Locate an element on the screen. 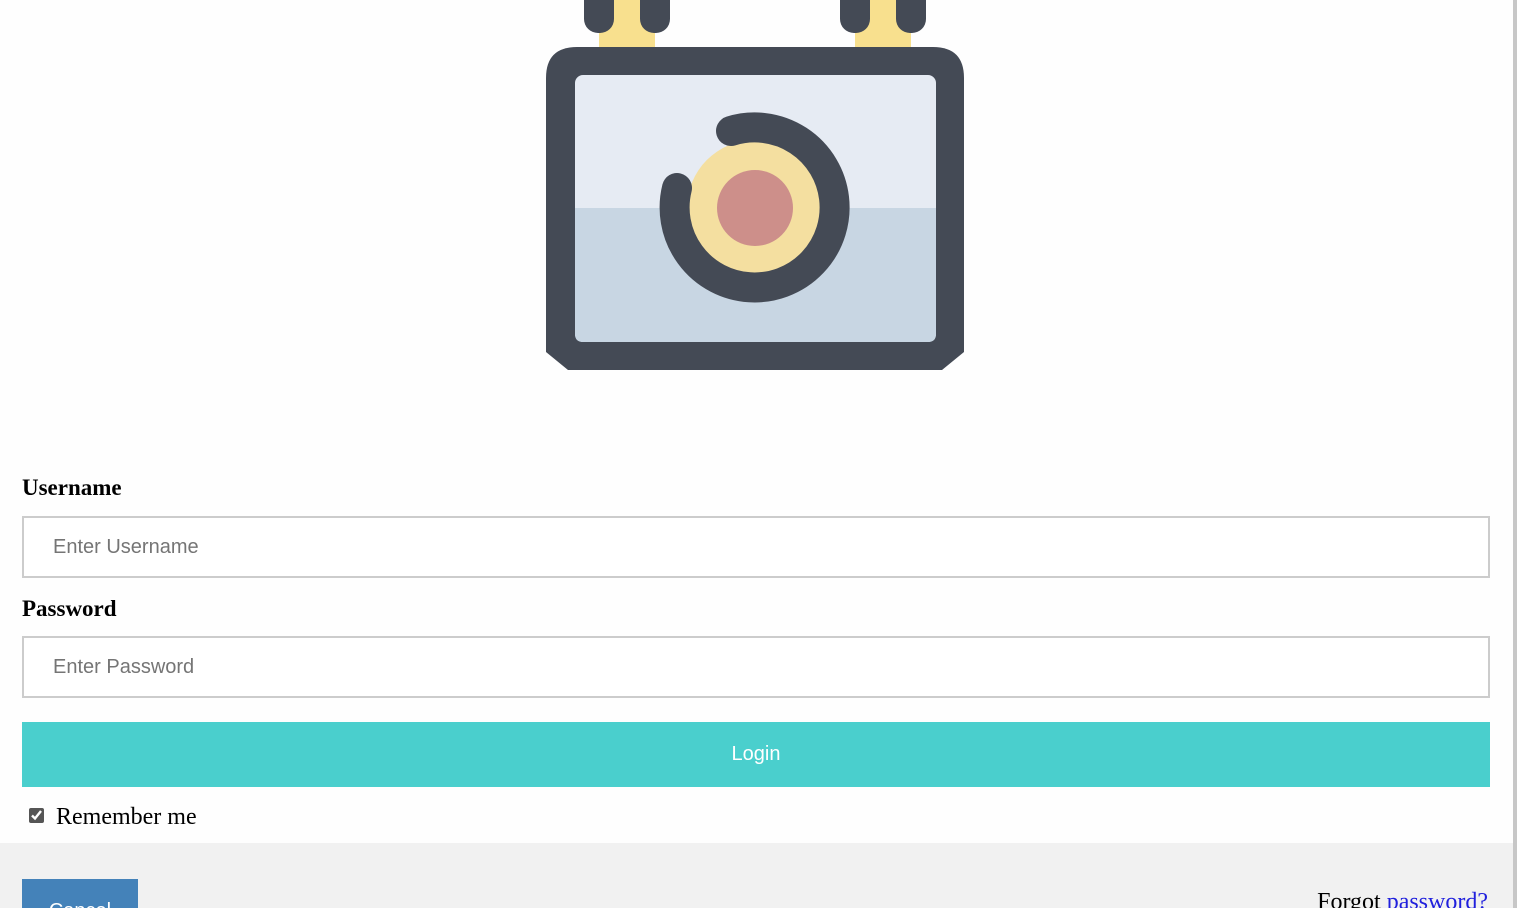 This screenshot has width=1517, height=908. window-edge is located at coordinates (1515, 454).